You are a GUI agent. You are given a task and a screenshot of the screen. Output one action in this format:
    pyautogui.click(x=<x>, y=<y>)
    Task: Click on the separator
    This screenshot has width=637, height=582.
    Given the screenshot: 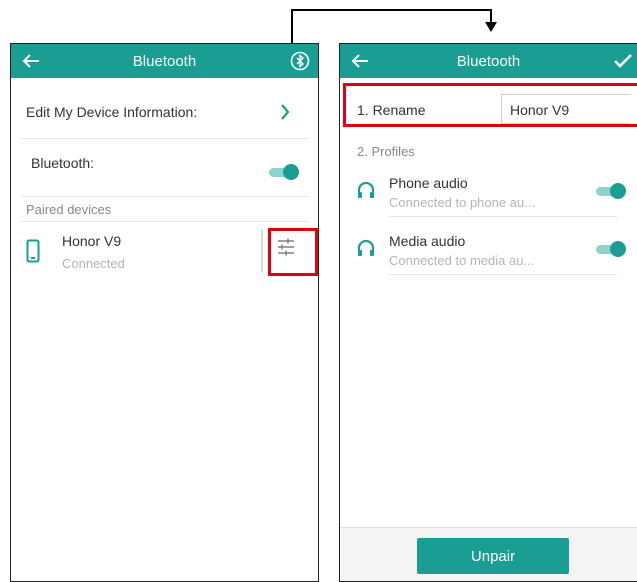 What is the action you would take?
    pyautogui.click(x=262, y=251)
    